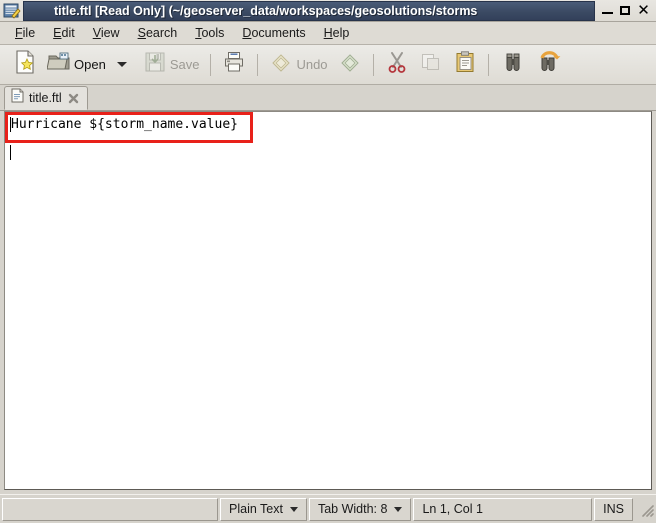 The image size is (656, 523). I want to click on redo-icon, so click(350, 64).